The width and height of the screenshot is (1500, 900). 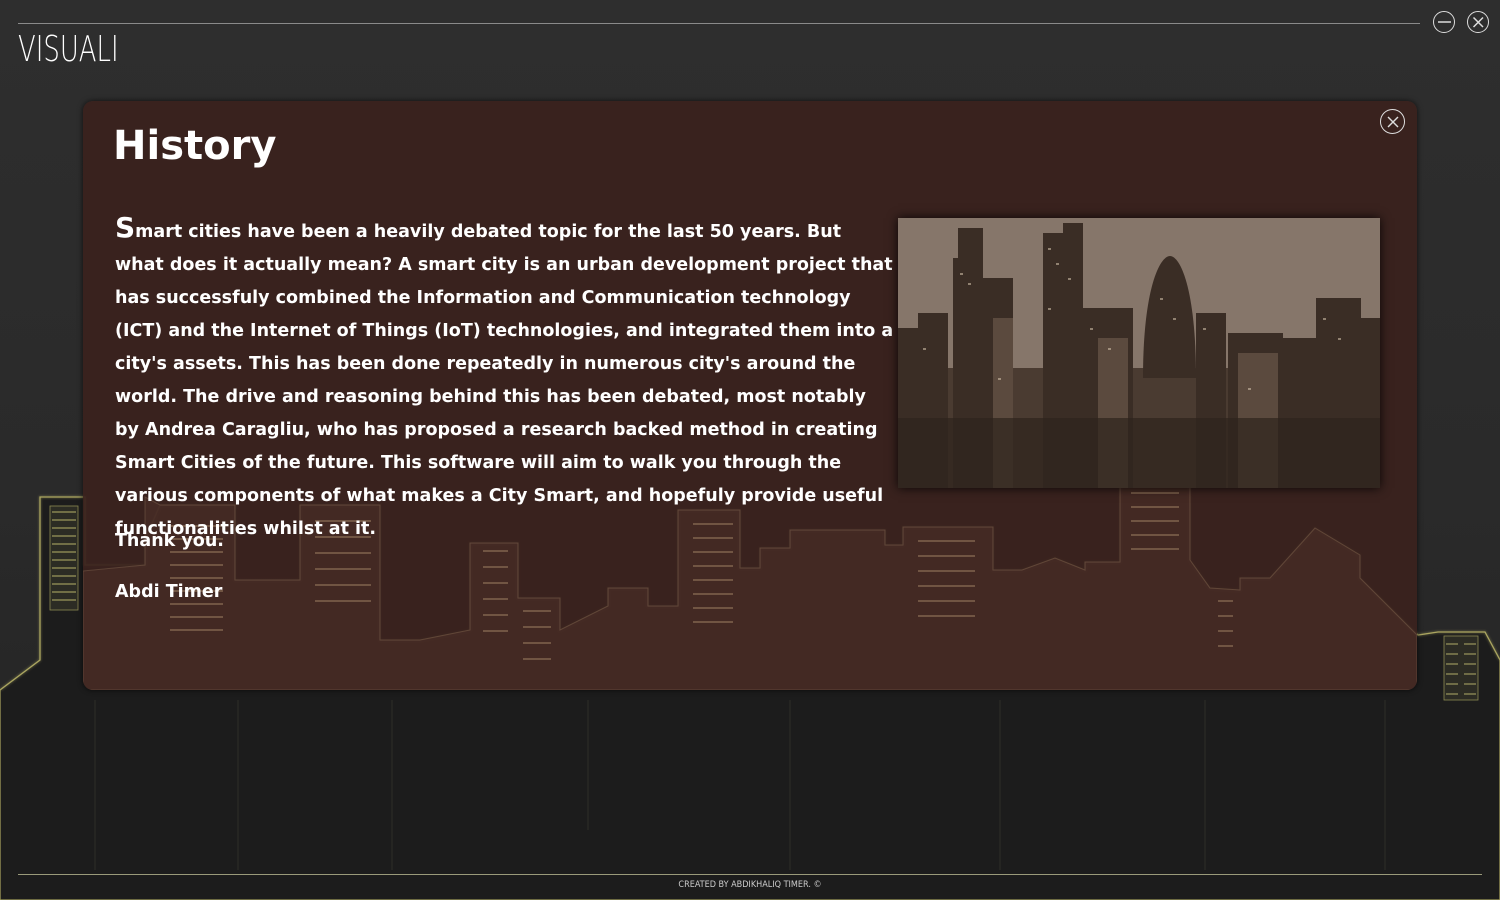 What do you see at coordinates (169, 592) in the screenshot?
I see `author-name: Abdi Timer` at bounding box center [169, 592].